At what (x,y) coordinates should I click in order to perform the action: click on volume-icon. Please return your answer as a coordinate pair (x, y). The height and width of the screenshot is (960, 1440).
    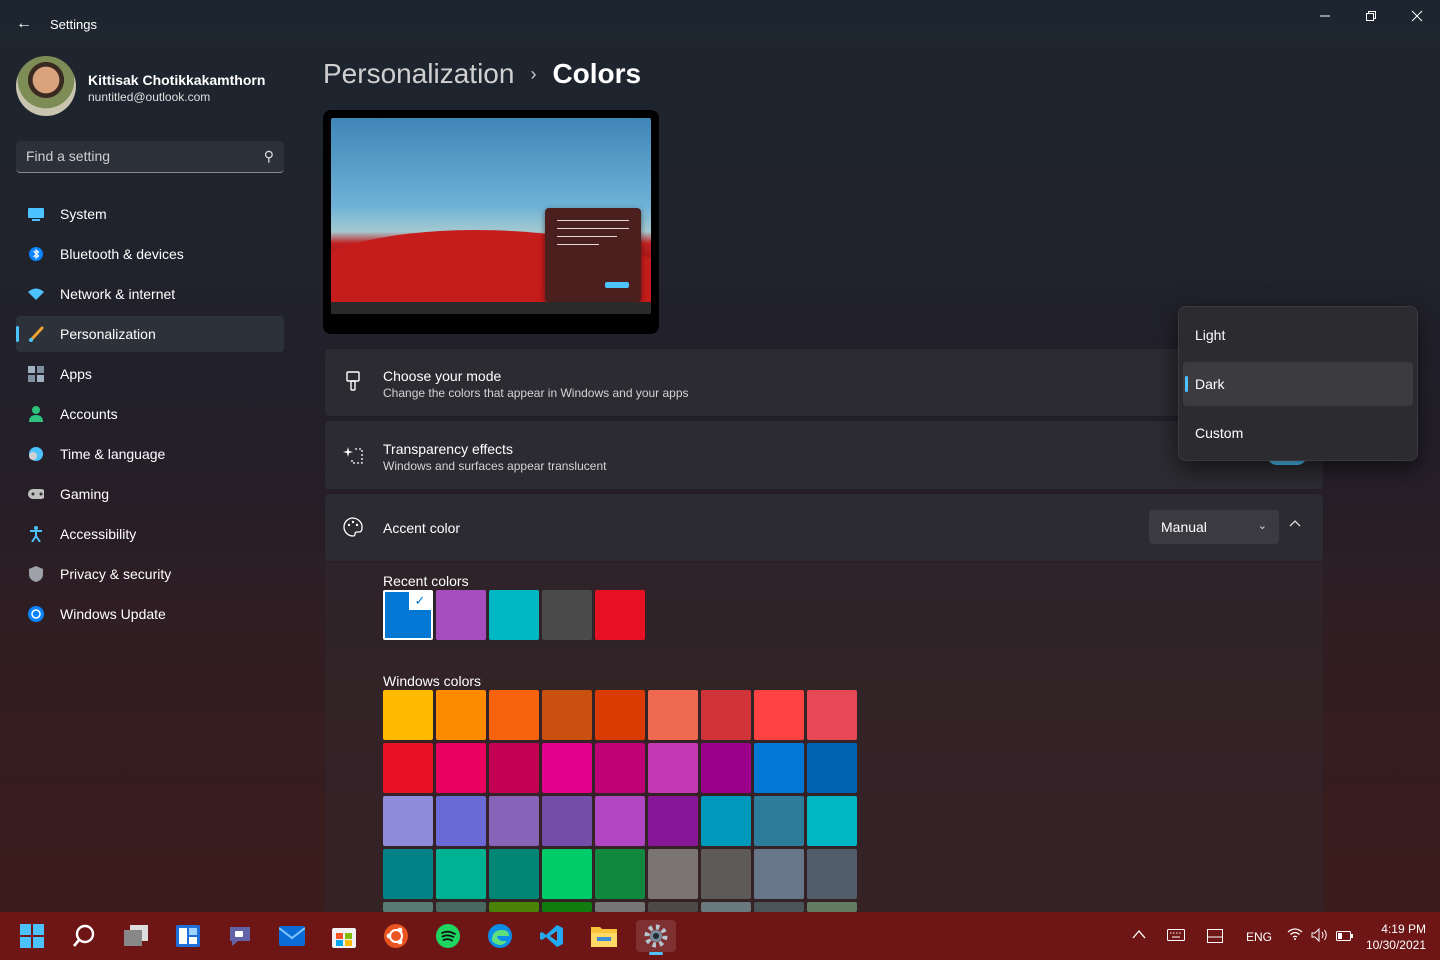
    Looking at the image, I should click on (1320, 936).